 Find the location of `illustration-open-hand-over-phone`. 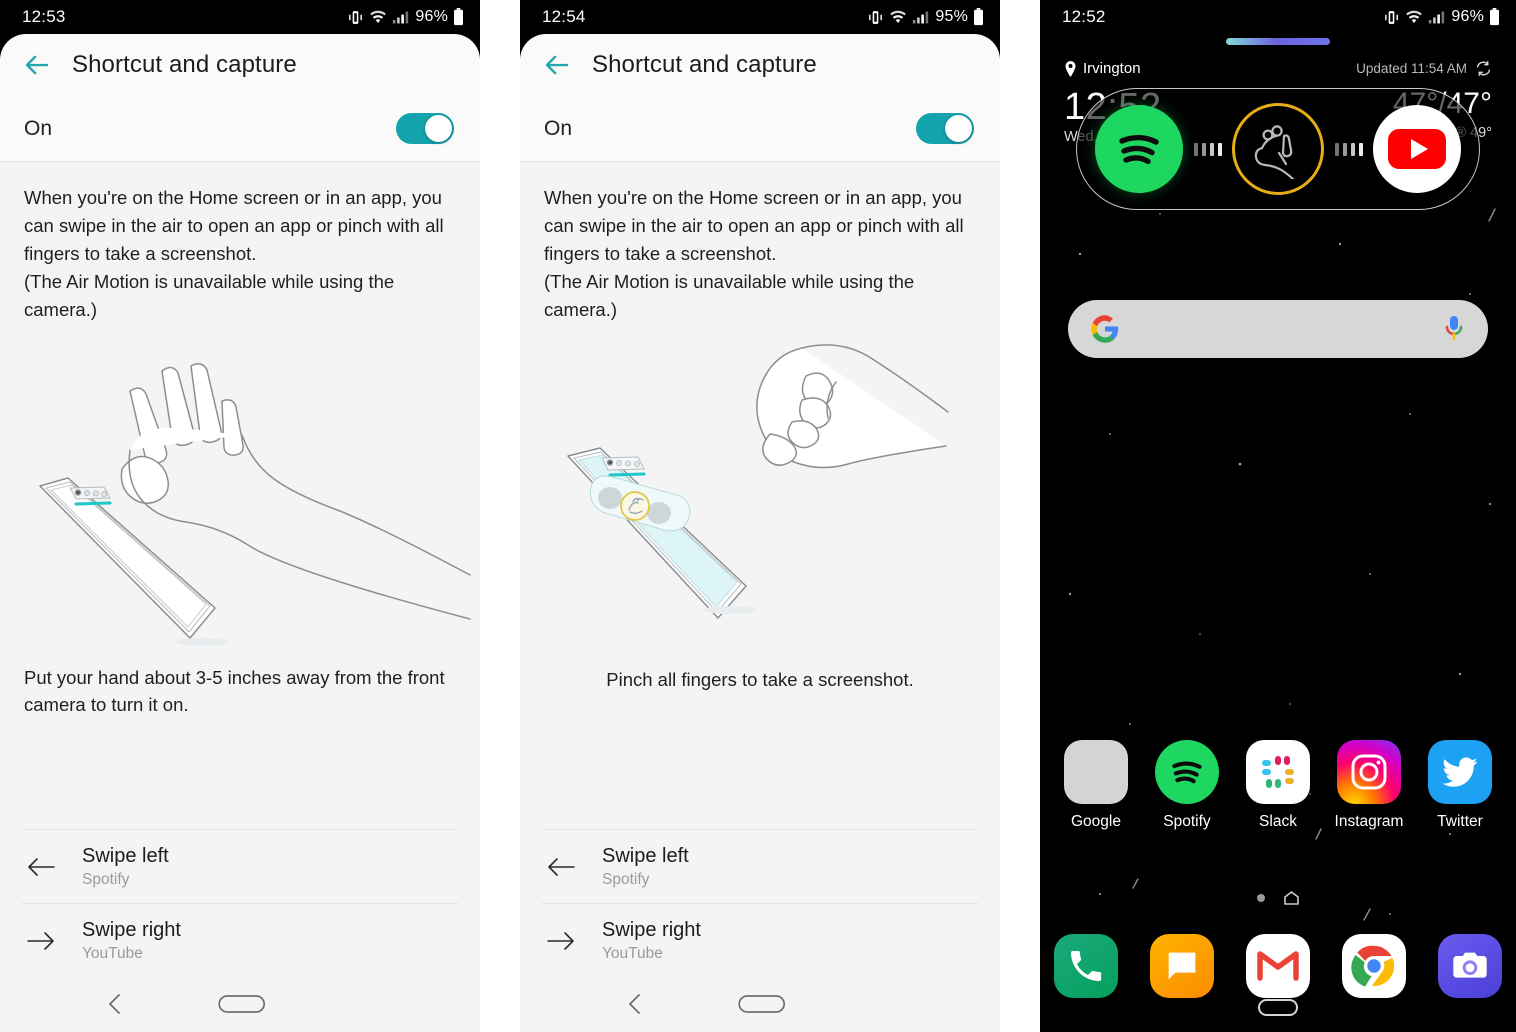

illustration-open-hand-over-phone is located at coordinates (240, 498).